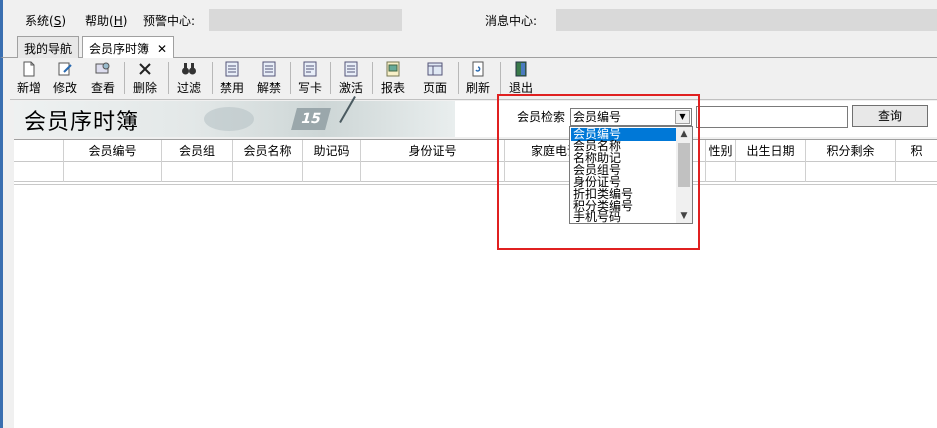  I want to click on disable-button: 禁用, so click(232, 79).